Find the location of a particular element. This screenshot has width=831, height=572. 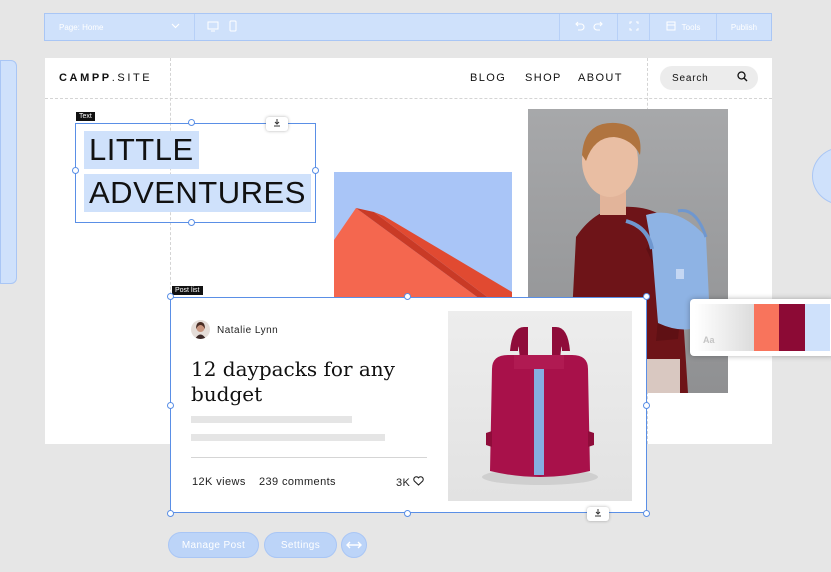

post-handle-top-right is located at coordinates (646, 296).